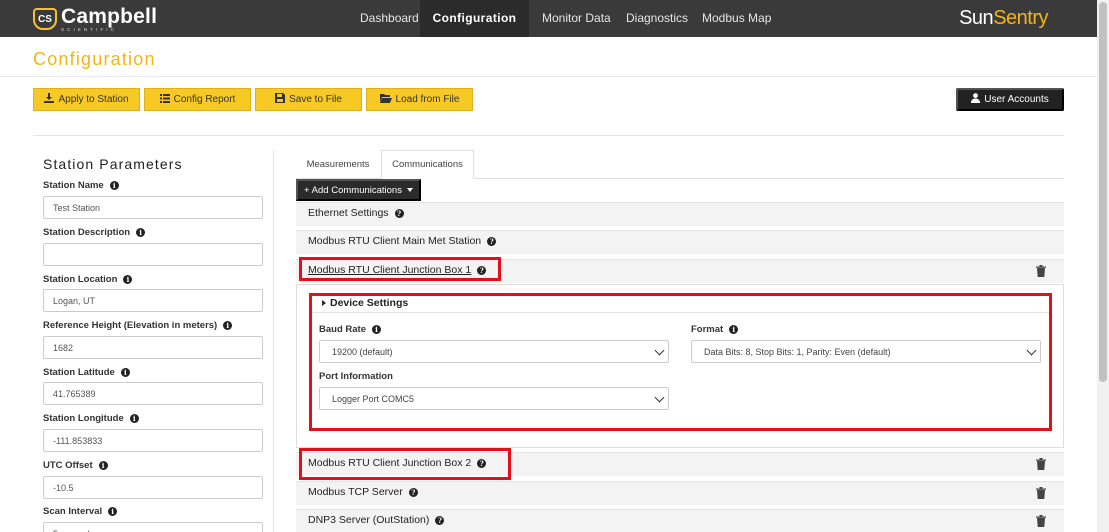  I want to click on download-icon, so click(49, 99).